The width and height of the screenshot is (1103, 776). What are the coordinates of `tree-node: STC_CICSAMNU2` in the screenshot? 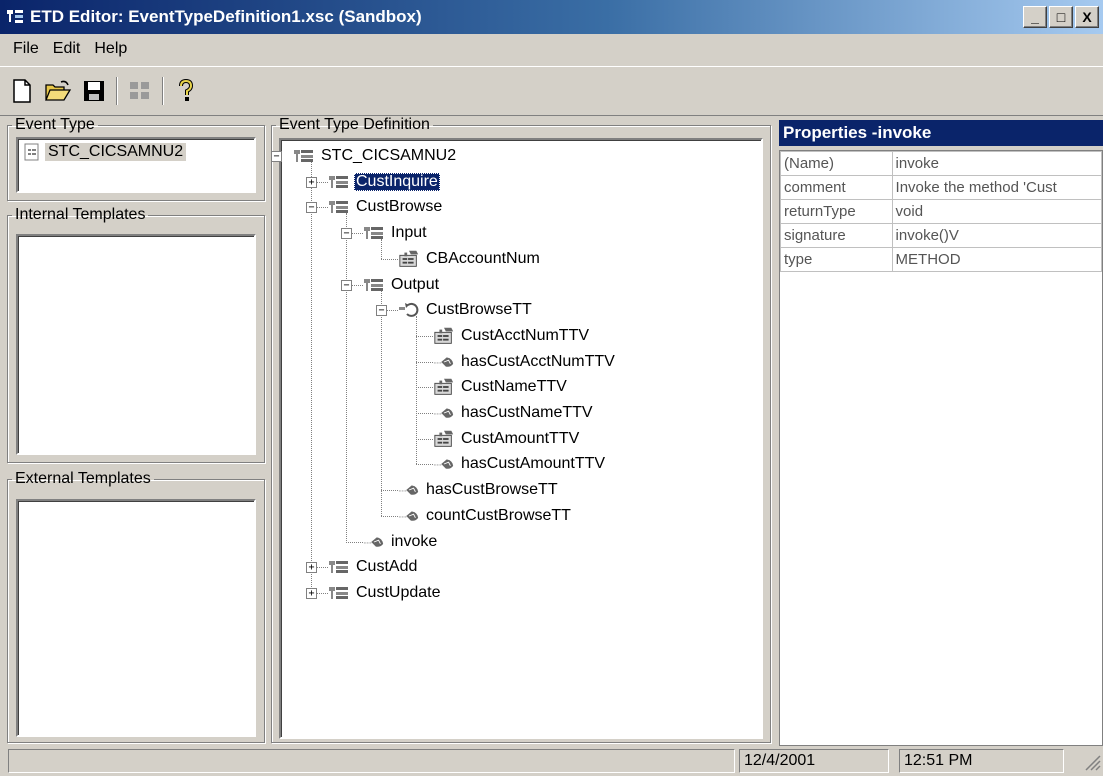 It's located at (375, 156).